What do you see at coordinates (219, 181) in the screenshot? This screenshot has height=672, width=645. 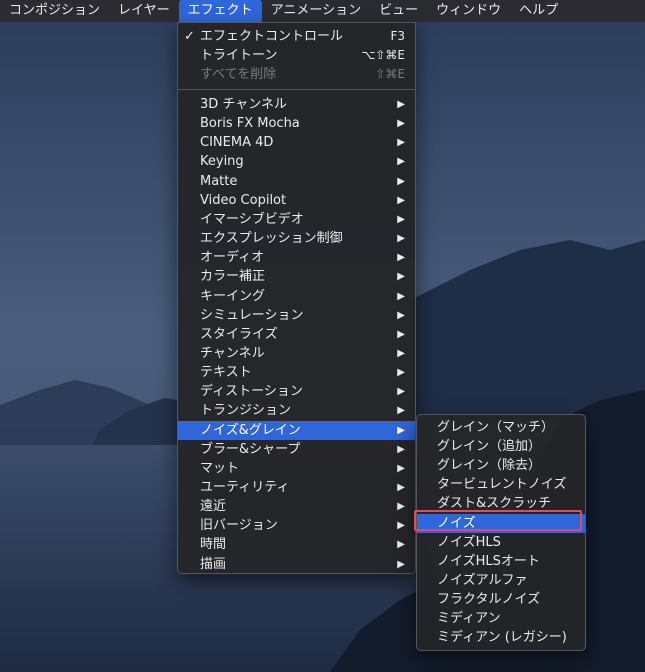 I see `menu-item-label: Matte` at bounding box center [219, 181].